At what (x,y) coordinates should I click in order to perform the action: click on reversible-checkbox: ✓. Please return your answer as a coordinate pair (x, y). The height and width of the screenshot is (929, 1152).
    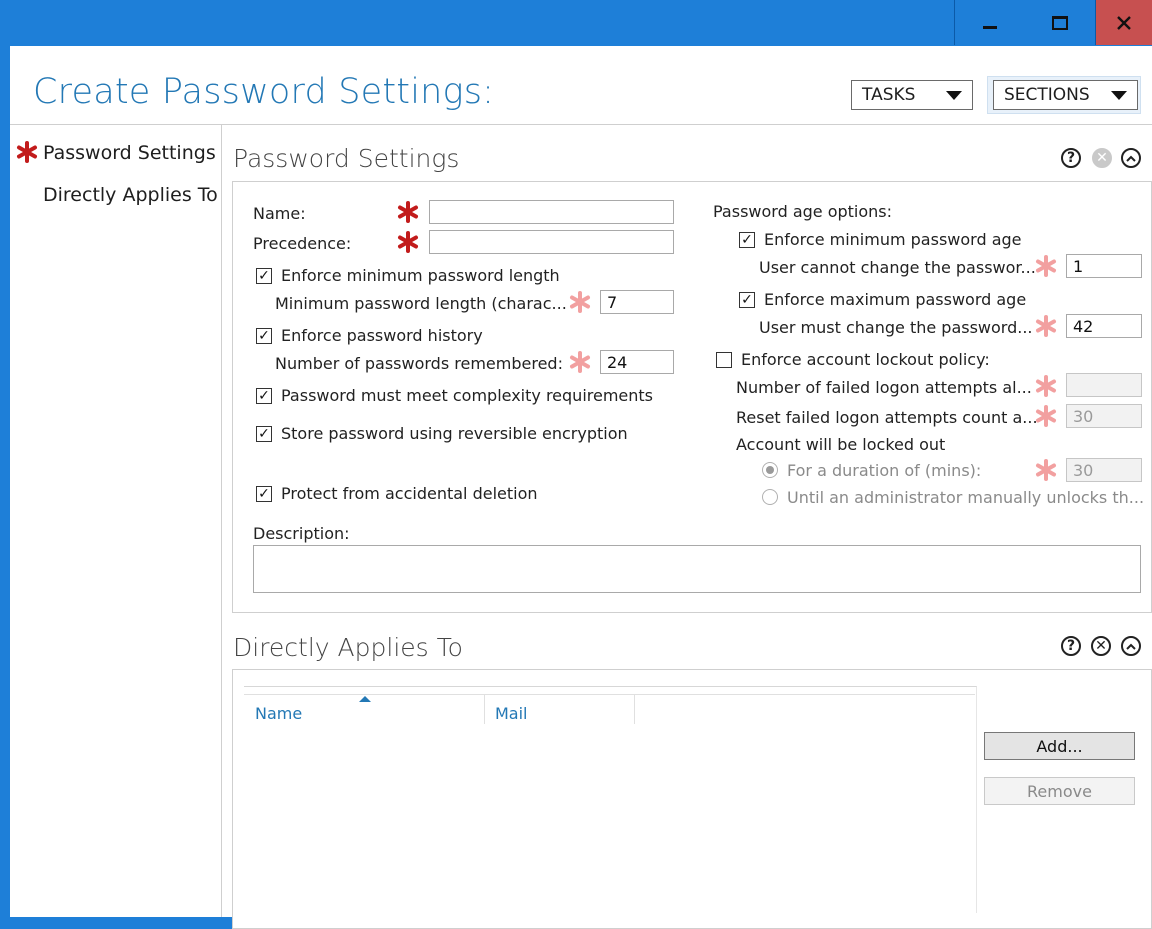
    Looking at the image, I should click on (264, 434).